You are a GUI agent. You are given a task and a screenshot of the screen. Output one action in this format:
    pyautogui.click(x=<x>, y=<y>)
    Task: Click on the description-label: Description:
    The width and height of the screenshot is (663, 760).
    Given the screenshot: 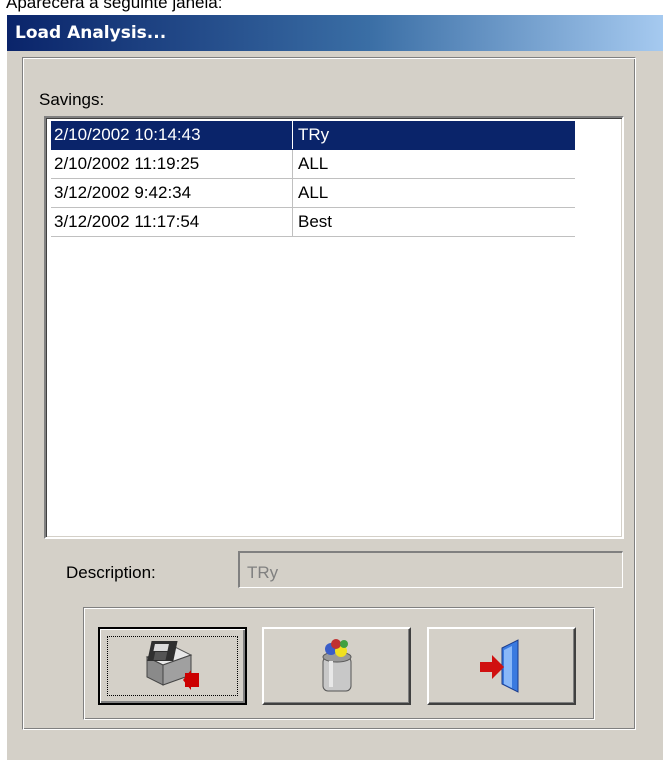 What is the action you would take?
    pyautogui.click(x=111, y=572)
    